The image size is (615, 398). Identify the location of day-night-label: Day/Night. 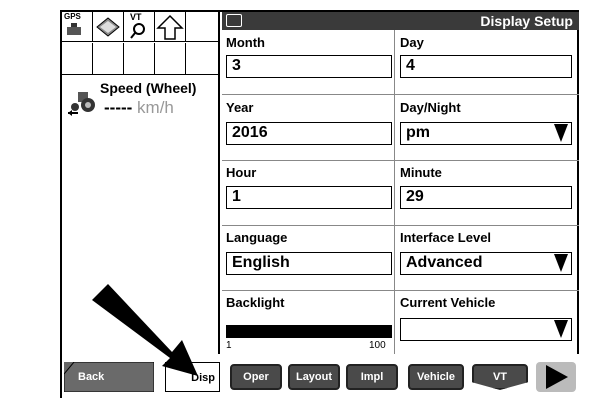
(430, 107).